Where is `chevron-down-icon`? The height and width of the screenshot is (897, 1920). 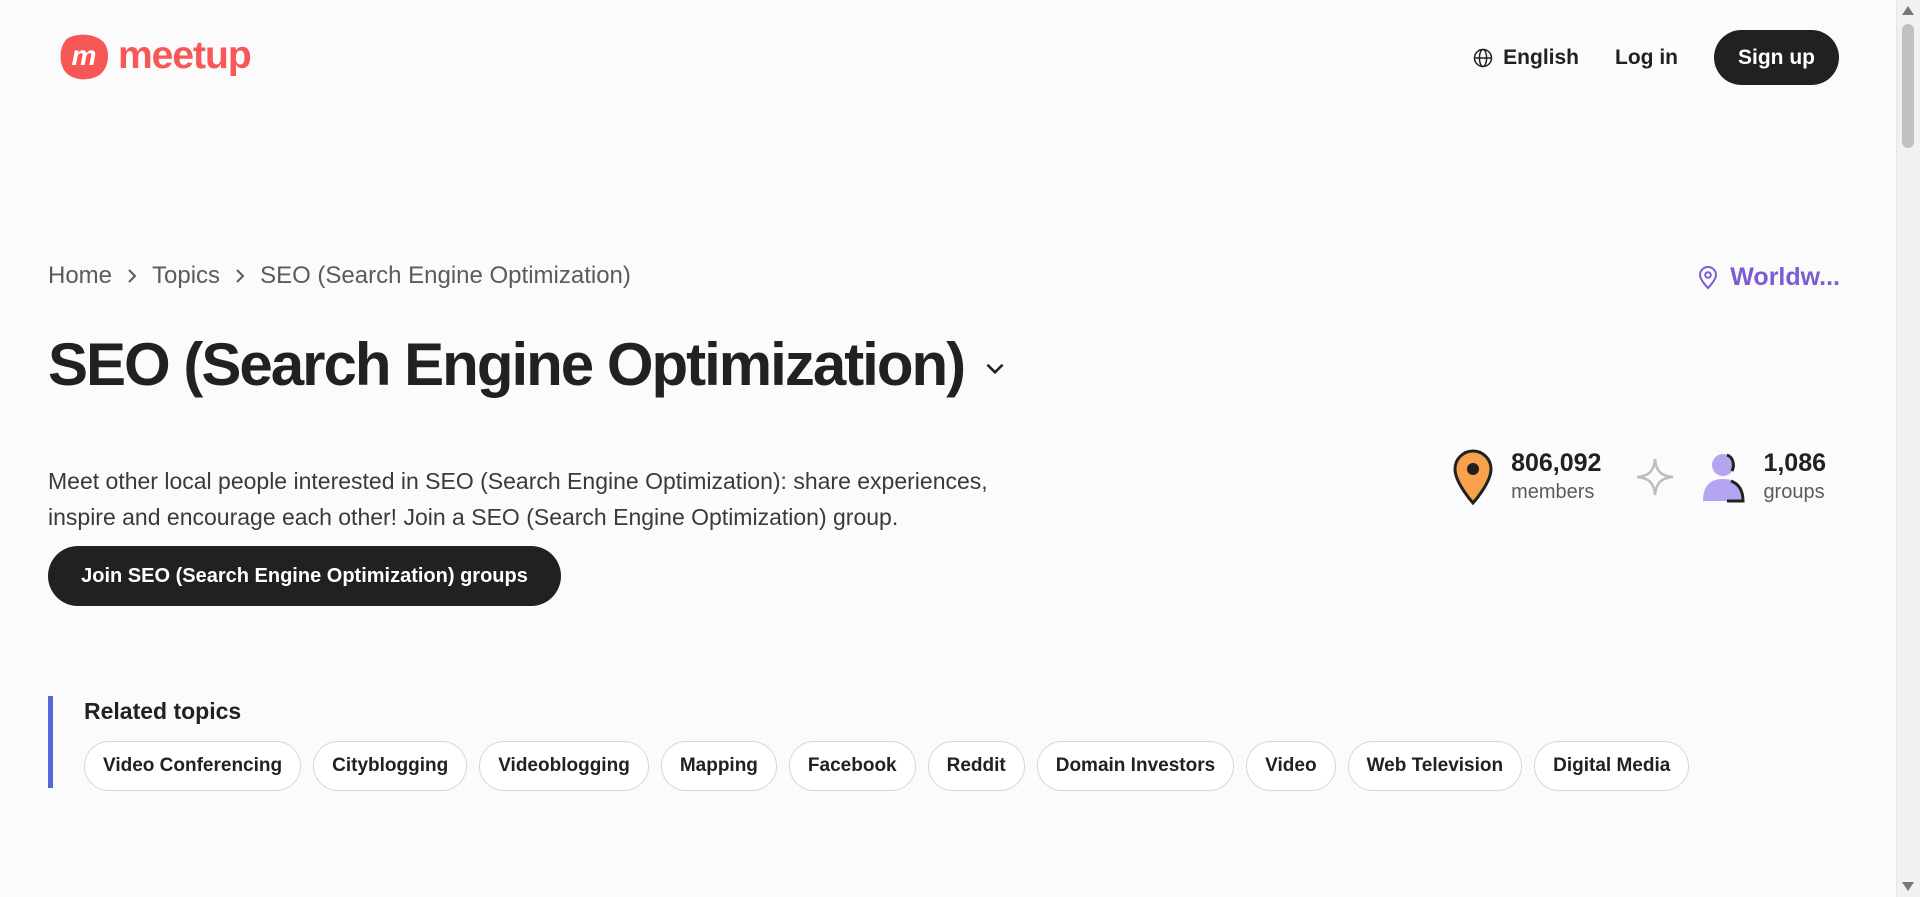 chevron-down-icon is located at coordinates (995, 368).